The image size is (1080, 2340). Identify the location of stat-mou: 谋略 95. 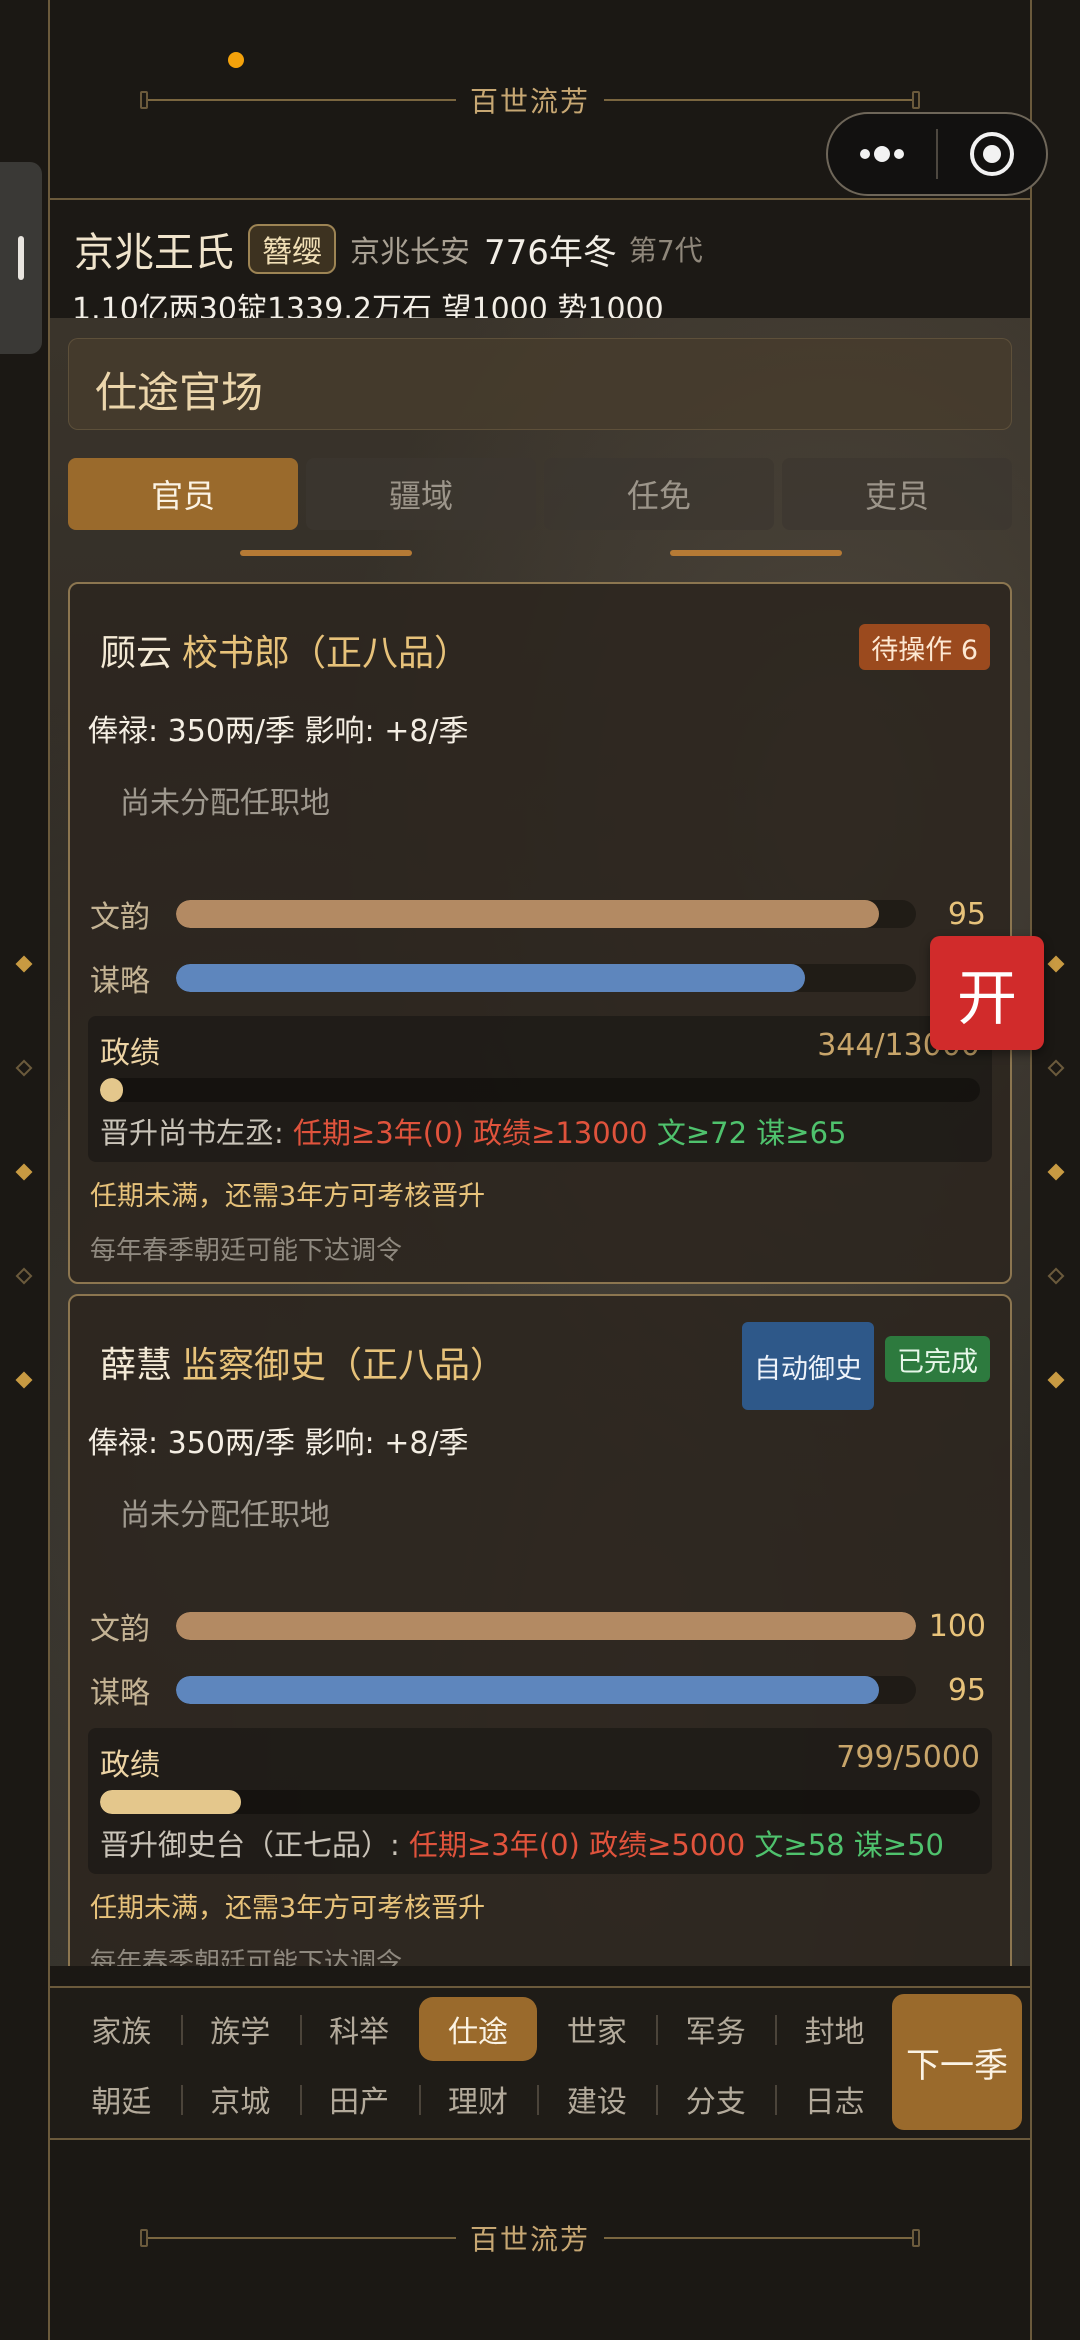
(540, 1690).